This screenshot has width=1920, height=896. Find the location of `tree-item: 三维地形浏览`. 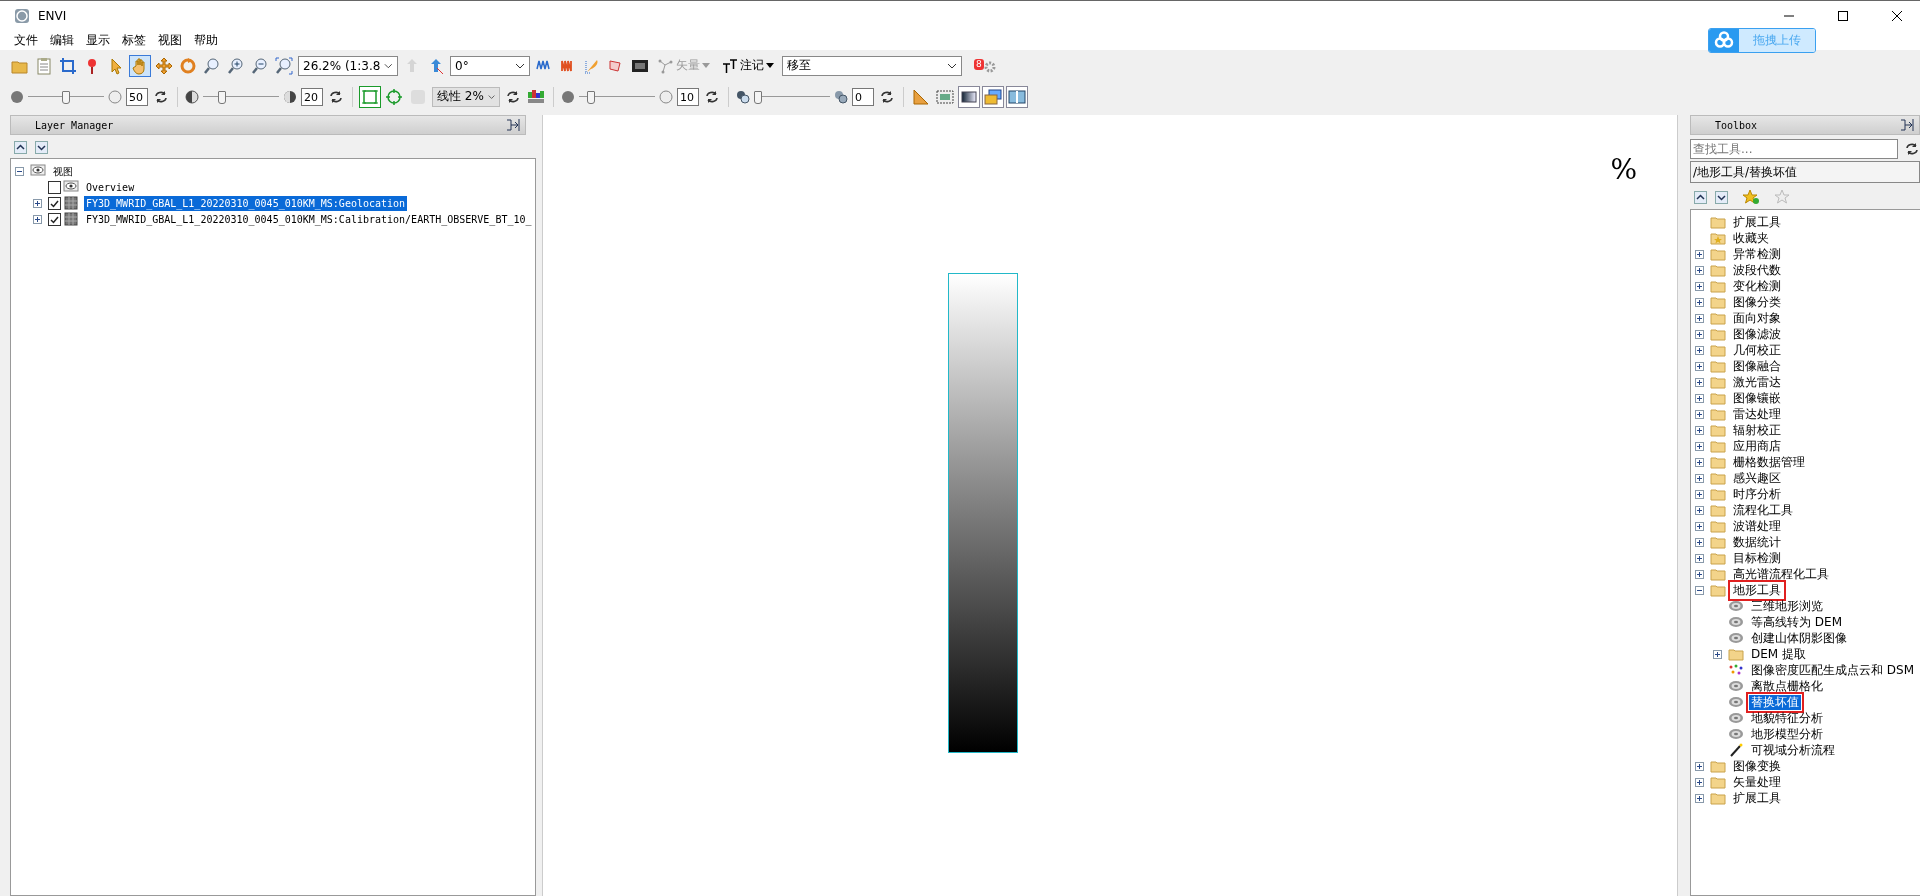

tree-item: 三维地形浏览 is located at coordinates (1787, 606).